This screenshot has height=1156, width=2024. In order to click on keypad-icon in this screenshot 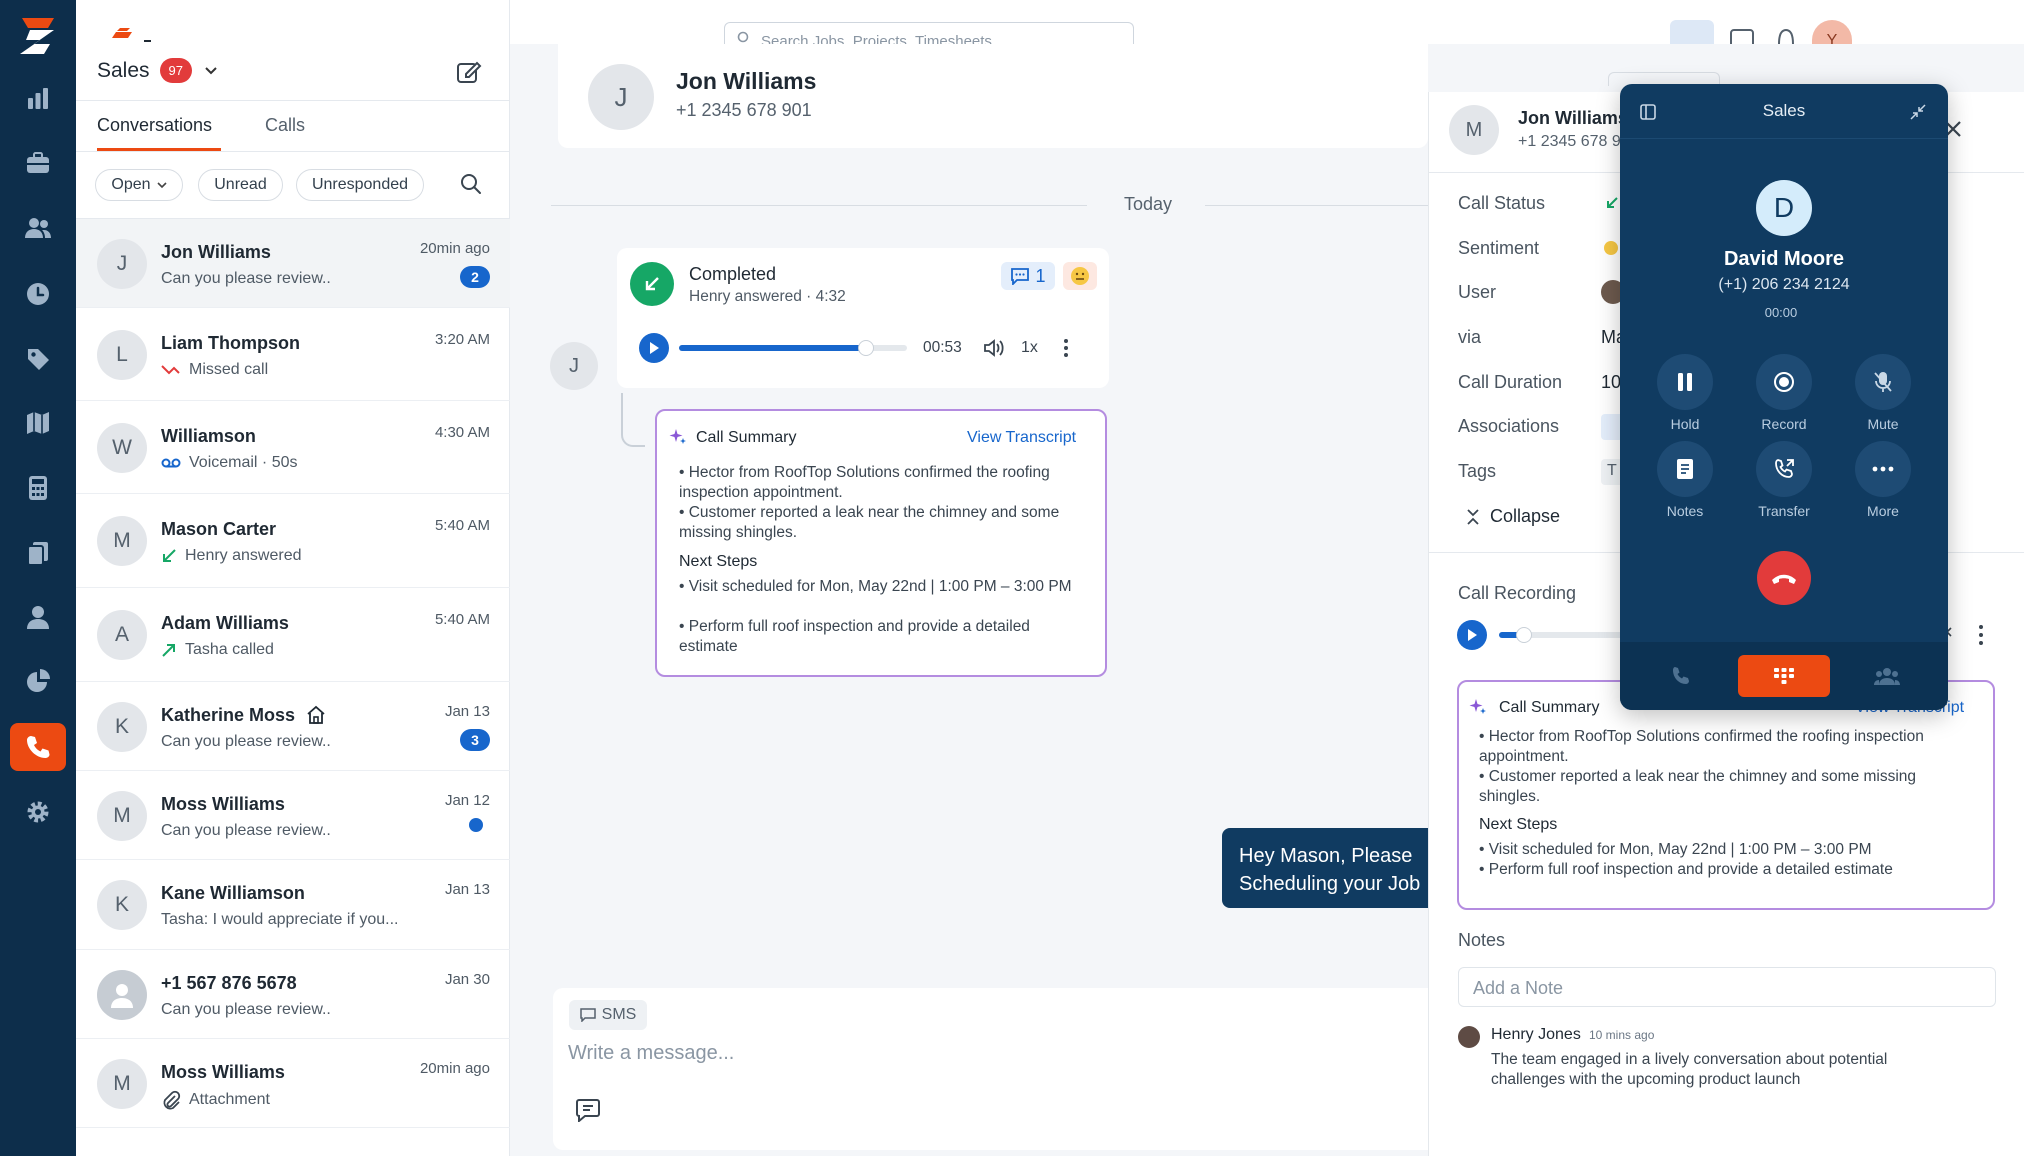, I will do `click(1784, 676)`.